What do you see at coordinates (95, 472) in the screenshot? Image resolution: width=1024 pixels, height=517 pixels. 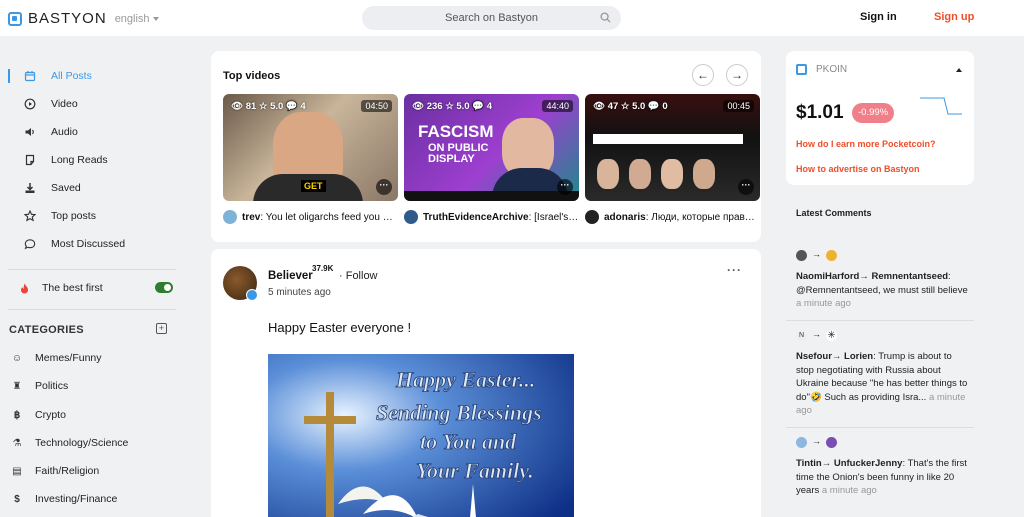 I see `category-faith-religion: ▤ Faith/Religion` at bounding box center [95, 472].